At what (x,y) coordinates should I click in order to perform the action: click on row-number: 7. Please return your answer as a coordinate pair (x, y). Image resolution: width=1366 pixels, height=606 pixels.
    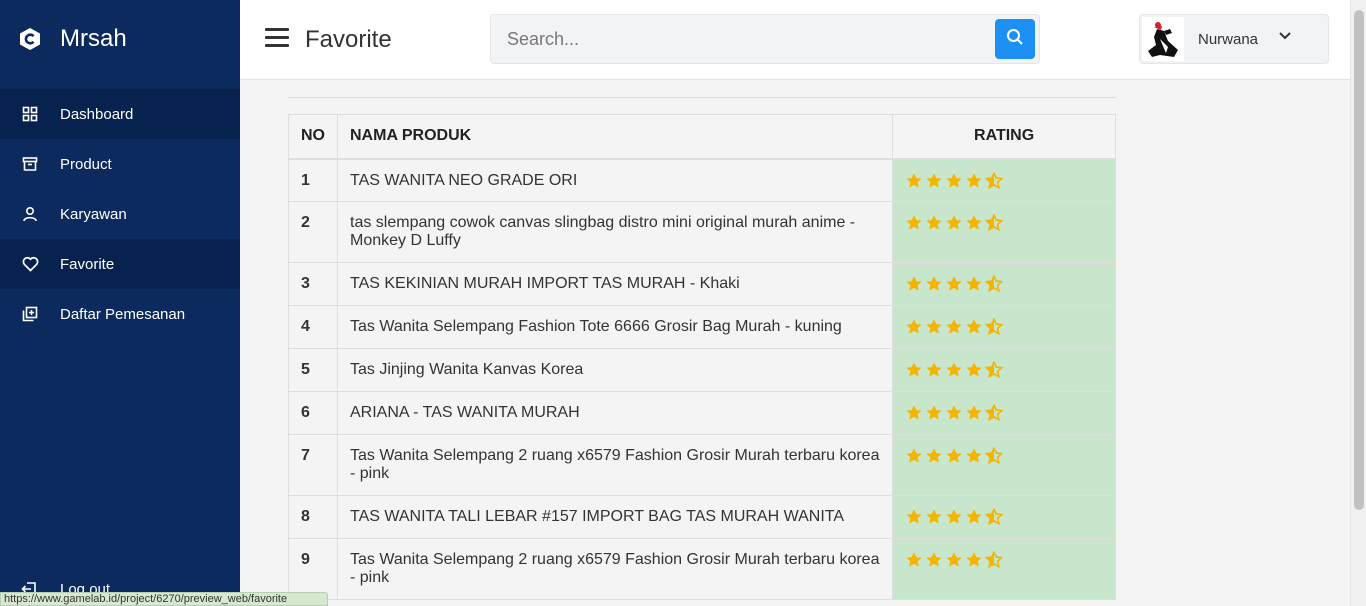
    Looking at the image, I should click on (313, 465).